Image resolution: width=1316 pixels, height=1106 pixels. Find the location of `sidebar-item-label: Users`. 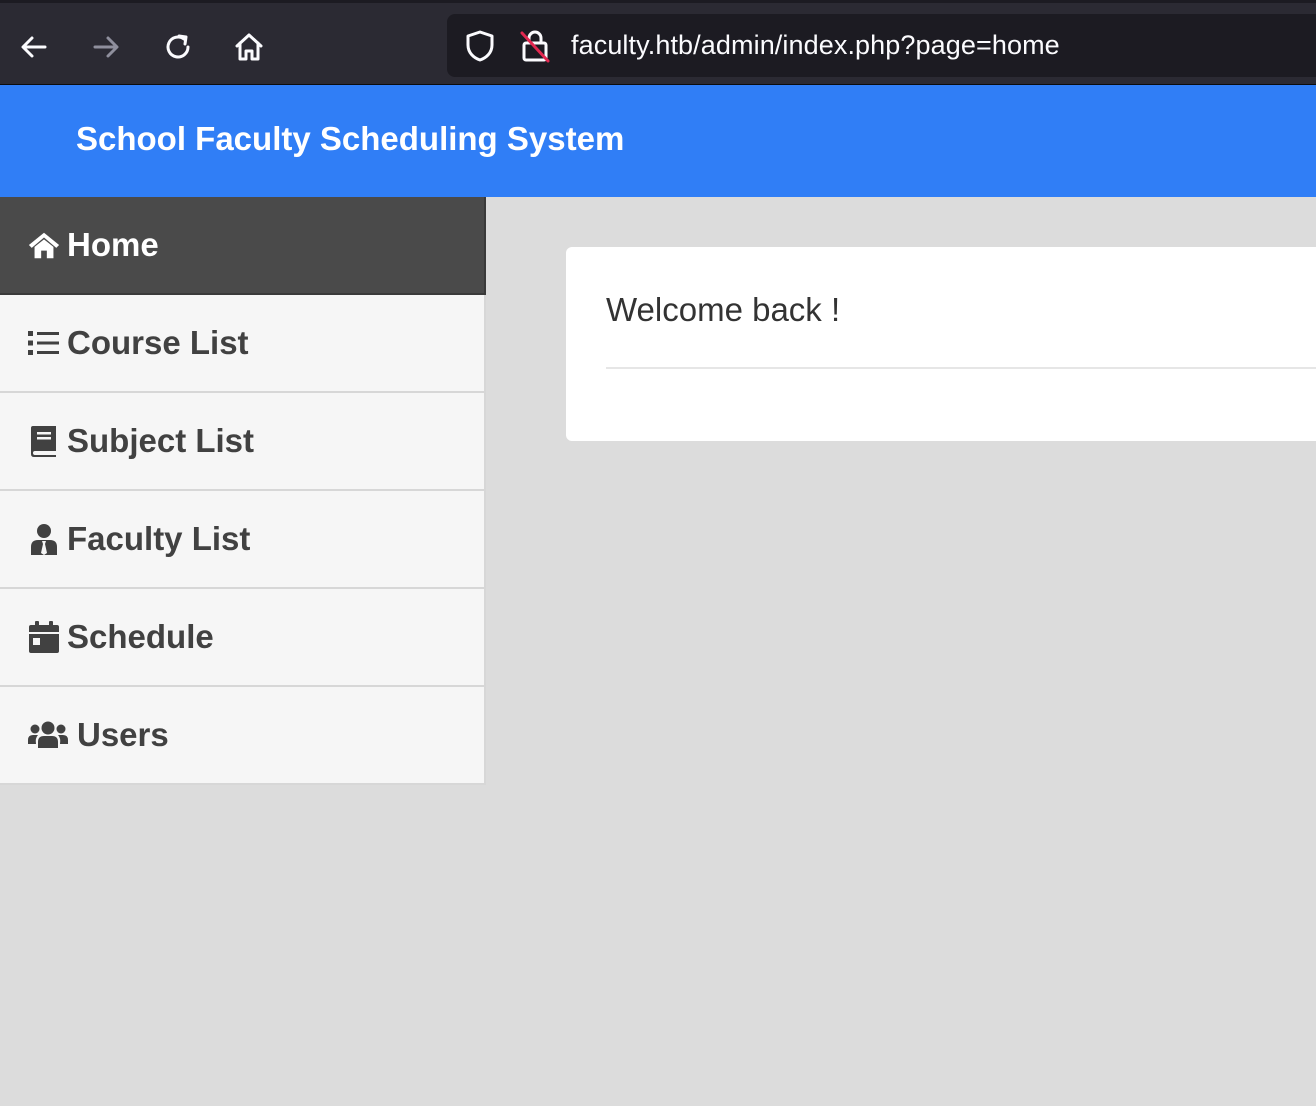

sidebar-item-label: Users is located at coordinates (123, 734).